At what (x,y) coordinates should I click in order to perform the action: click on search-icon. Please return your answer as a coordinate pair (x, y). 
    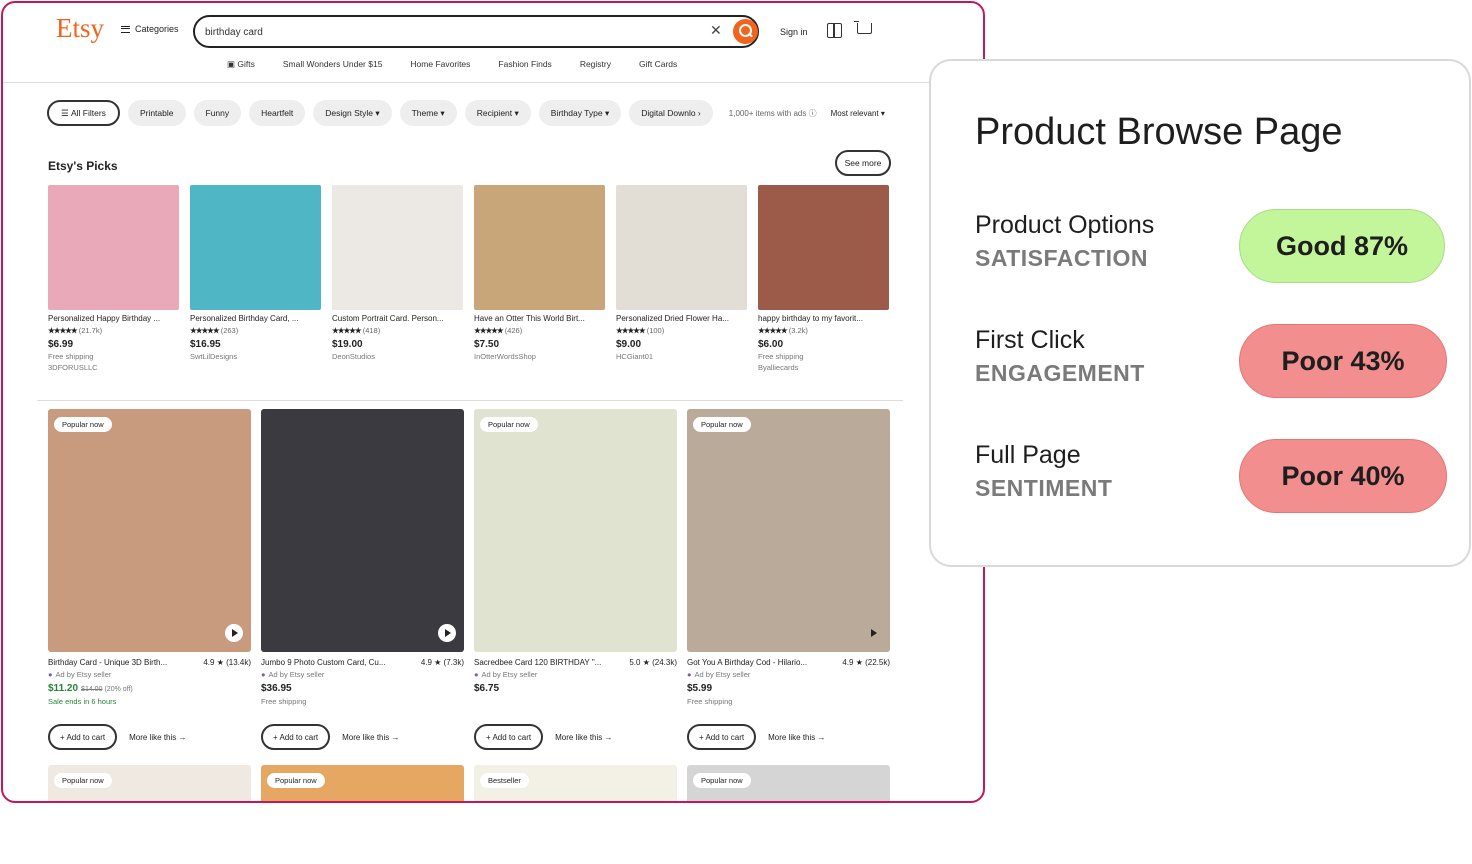
    Looking at the image, I should click on (745, 31).